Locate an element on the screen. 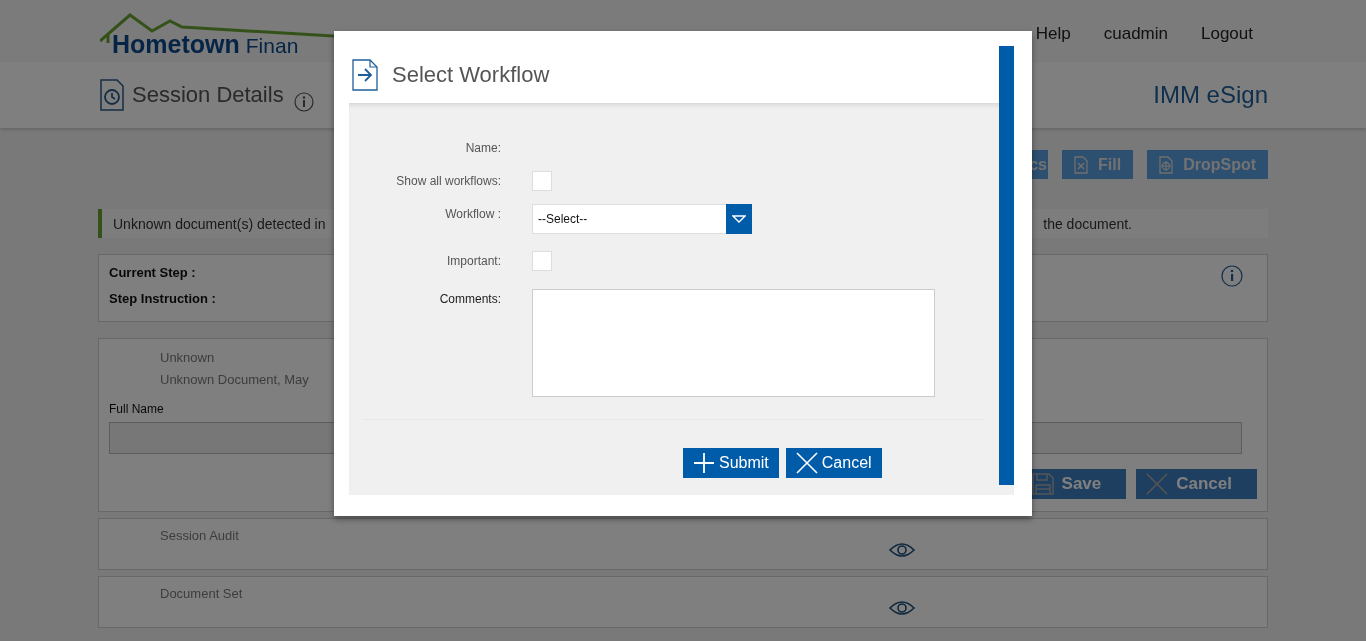 The image size is (1366, 641). caret-down-icon is located at coordinates (739, 219).